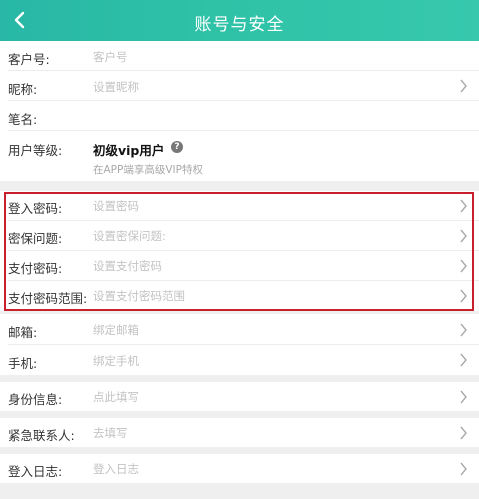 The width and height of the screenshot is (479, 499). Describe the element at coordinates (129, 150) in the screenshot. I see `vip-level-name: 初级vip用户` at that location.